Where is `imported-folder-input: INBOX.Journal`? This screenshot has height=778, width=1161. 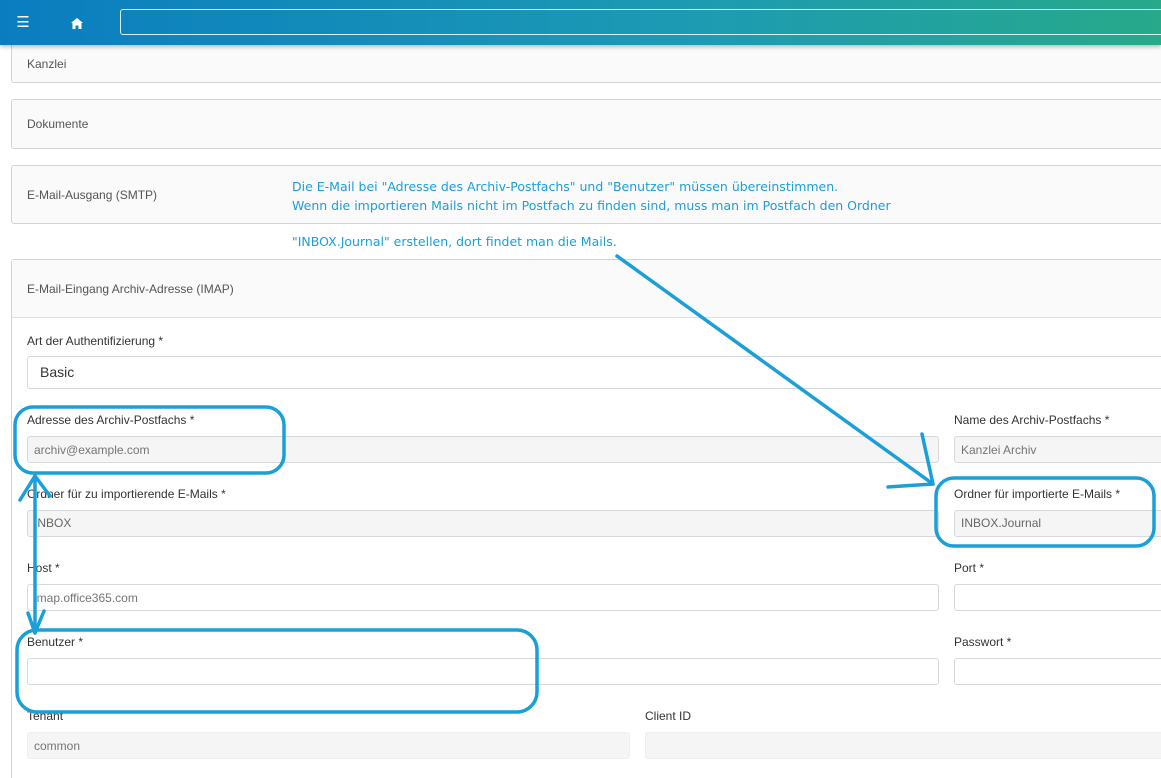 imported-folder-input: INBOX.Journal is located at coordinates (1057, 523).